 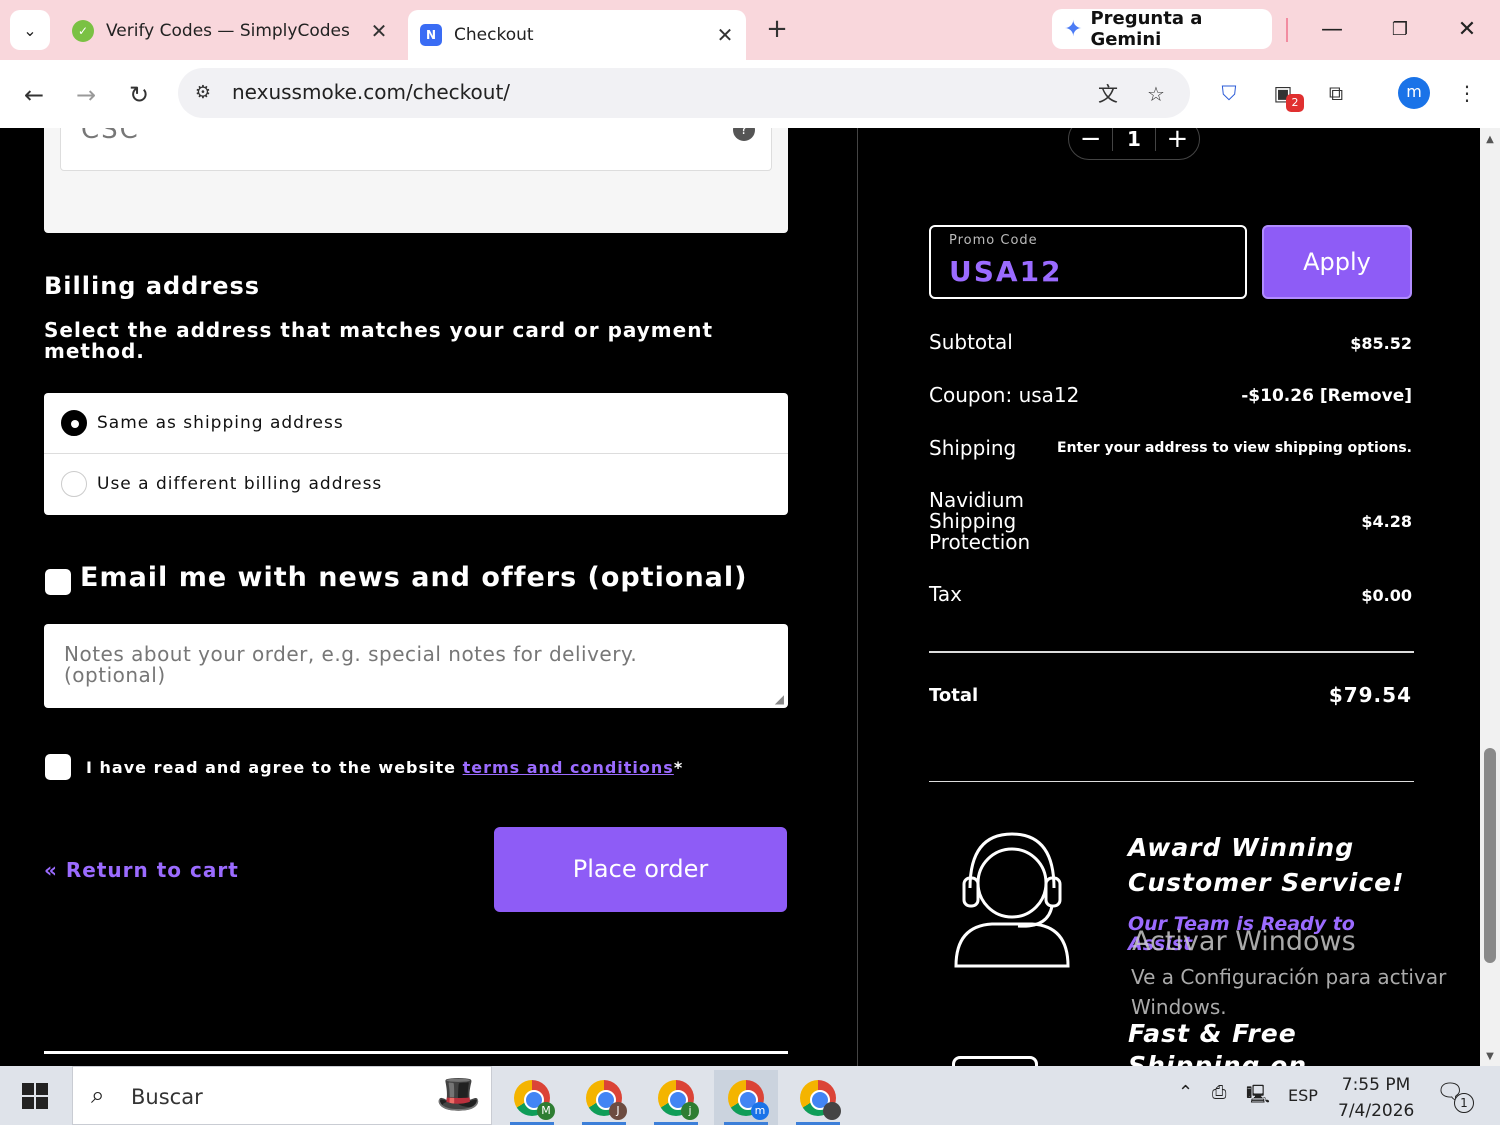 What do you see at coordinates (1177, 141) in the screenshot?
I see `increase-quantity-button: +` at bounding box center [1177, 141].